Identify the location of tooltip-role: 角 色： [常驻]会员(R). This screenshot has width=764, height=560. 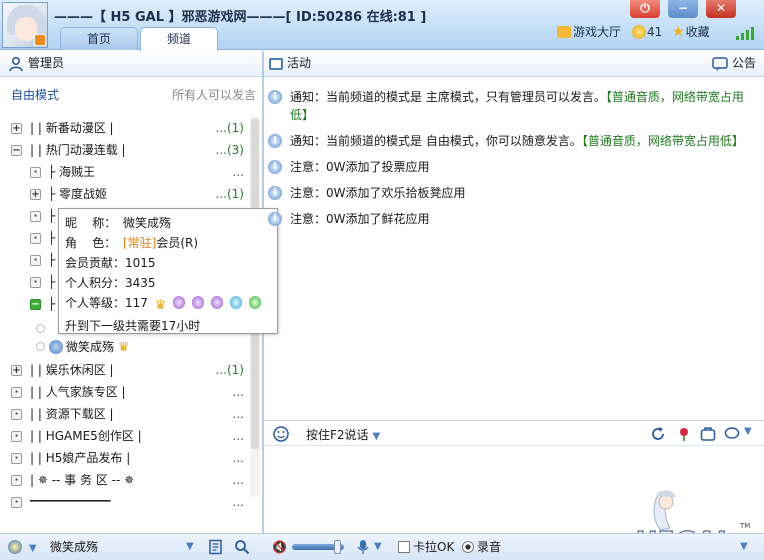
(132, 243).